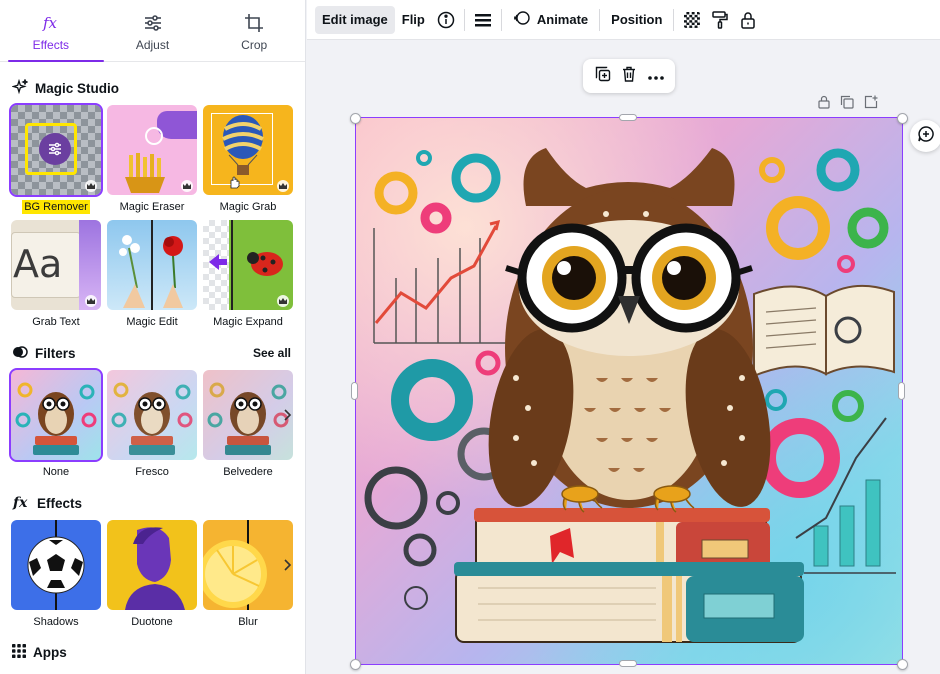  I want to click on tool-label: Magic Edit, so click(152, 322).